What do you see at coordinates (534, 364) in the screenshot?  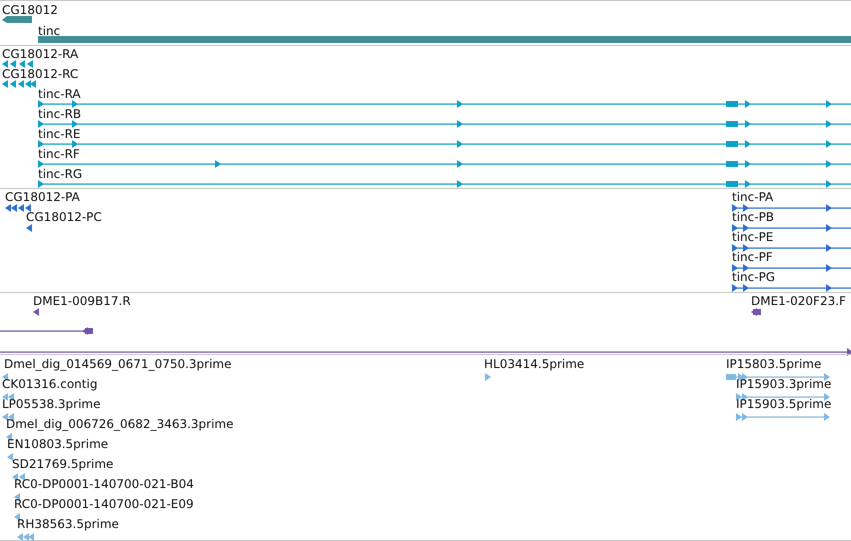 I see `feature-label: HL03414.5prime` at bounding box center [534, 364].